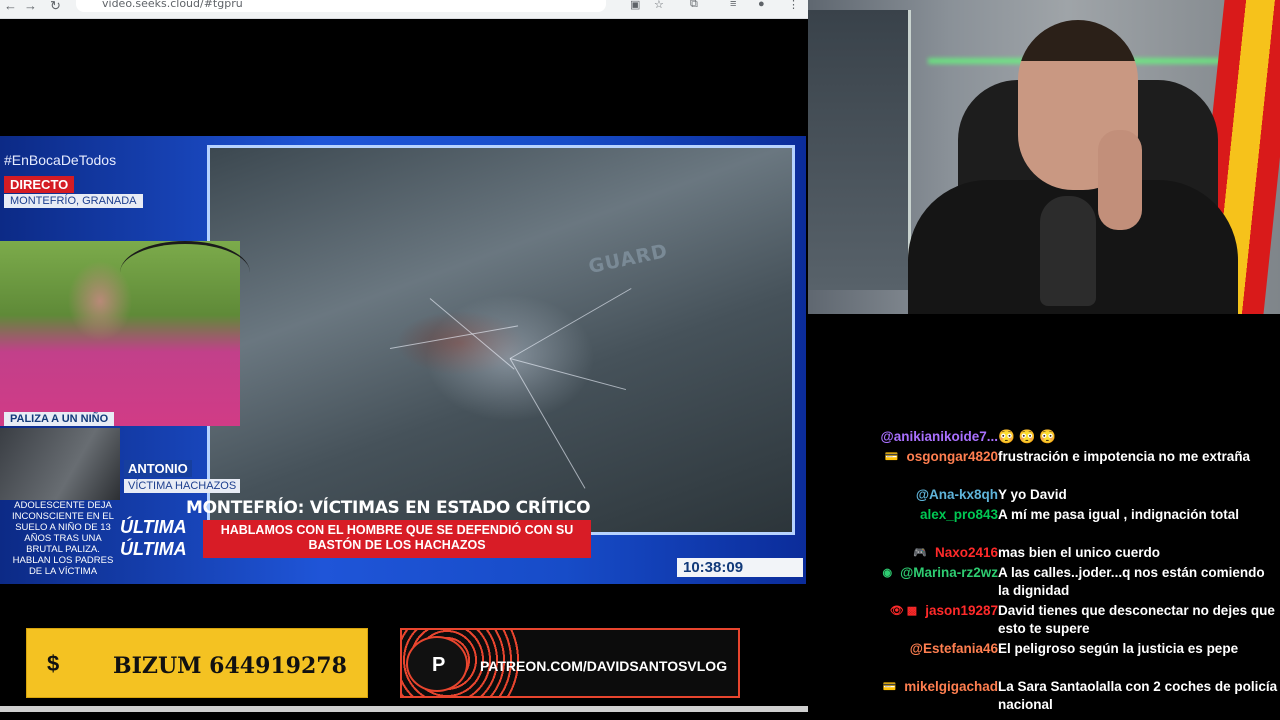  What do you see at coordinates (604, 666) in the screenshot?
I see `patreon-text: PATREON.COM/DAVIDSANTOSVLOG` at bounding box center [604, 666].